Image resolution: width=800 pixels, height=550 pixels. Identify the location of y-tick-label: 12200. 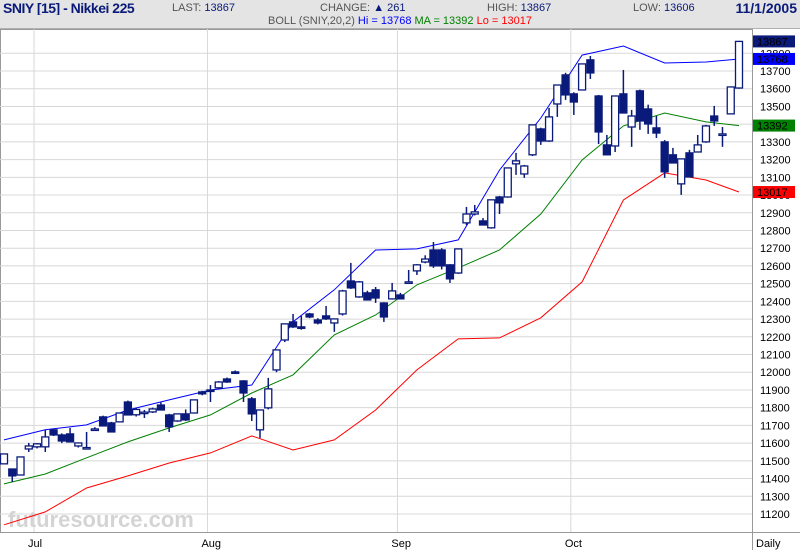
(775, 338).